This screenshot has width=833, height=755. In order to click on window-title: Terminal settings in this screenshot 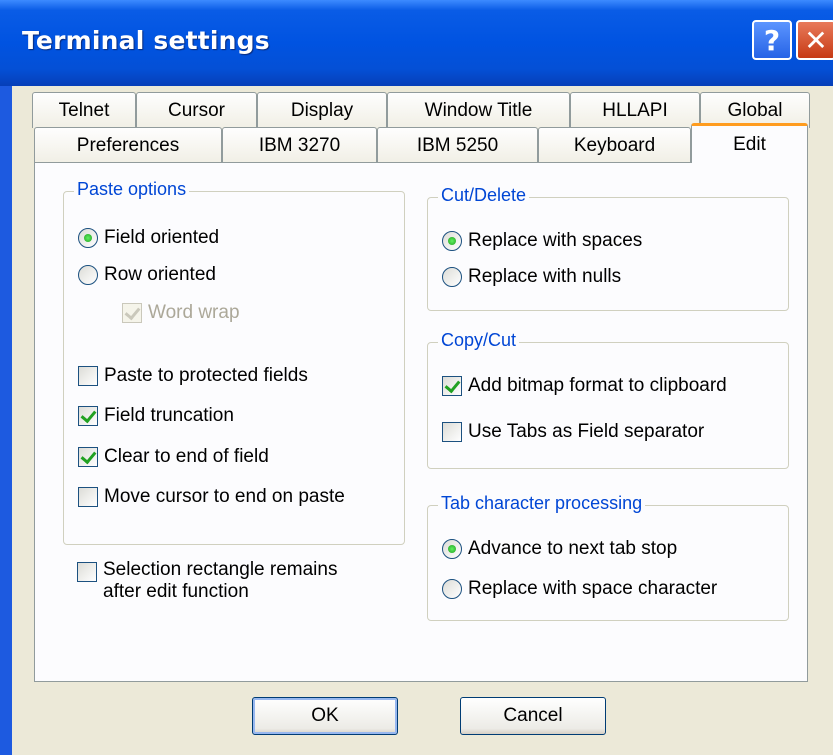, I will do `click(146, 40)`.